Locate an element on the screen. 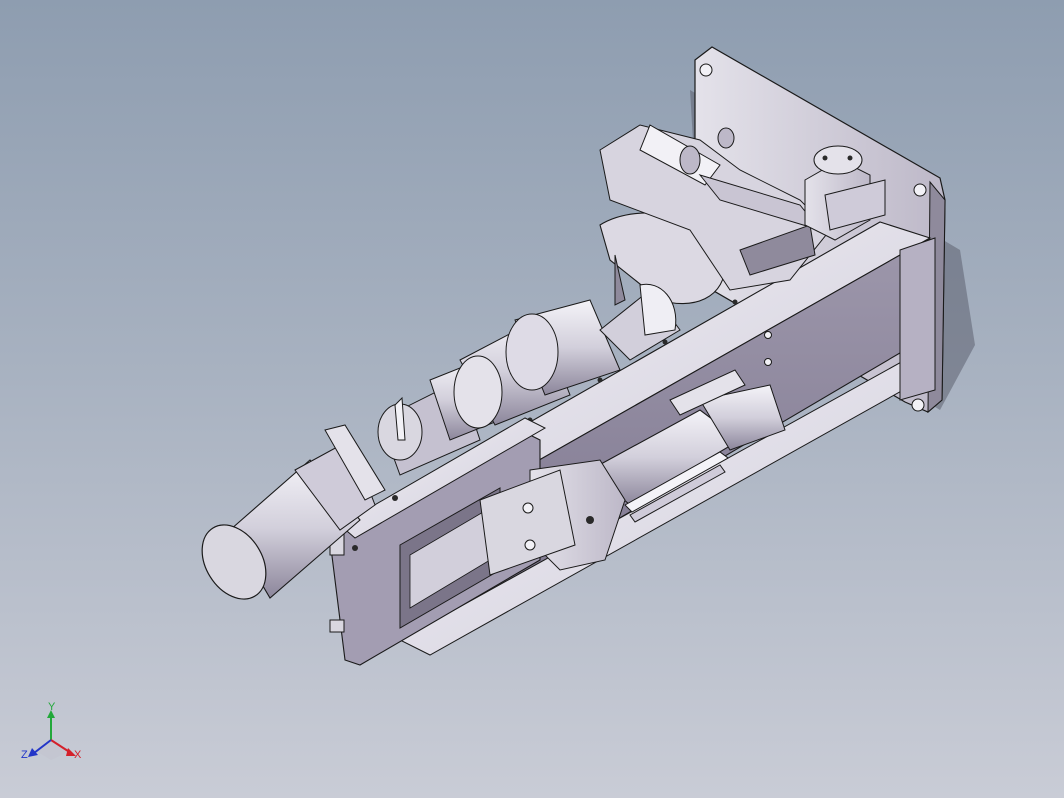 Image resolution: width=1064 pixels, height=798 pixels. triad-y-label: Y is located at coordinates (52, 707).